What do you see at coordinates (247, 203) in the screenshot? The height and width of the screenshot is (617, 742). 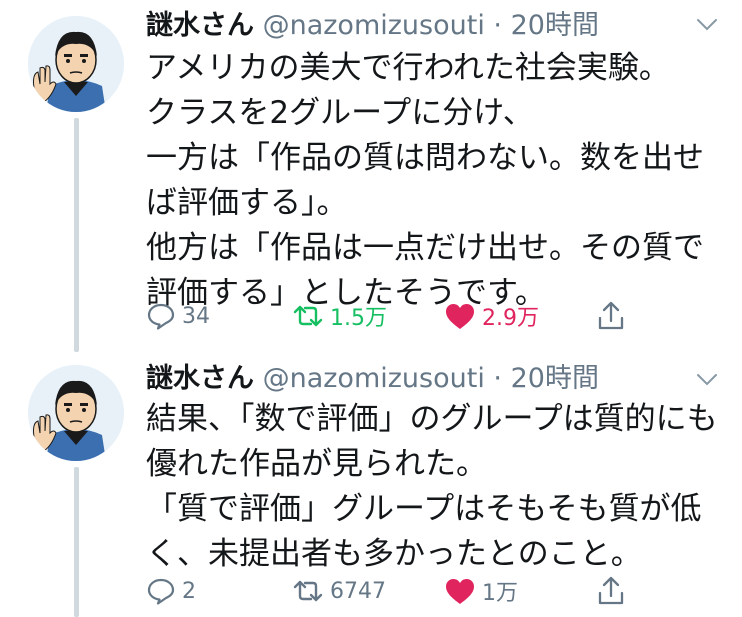 I see `tweet-text-line: ば評価する」。` at bounding box center [247, 203].